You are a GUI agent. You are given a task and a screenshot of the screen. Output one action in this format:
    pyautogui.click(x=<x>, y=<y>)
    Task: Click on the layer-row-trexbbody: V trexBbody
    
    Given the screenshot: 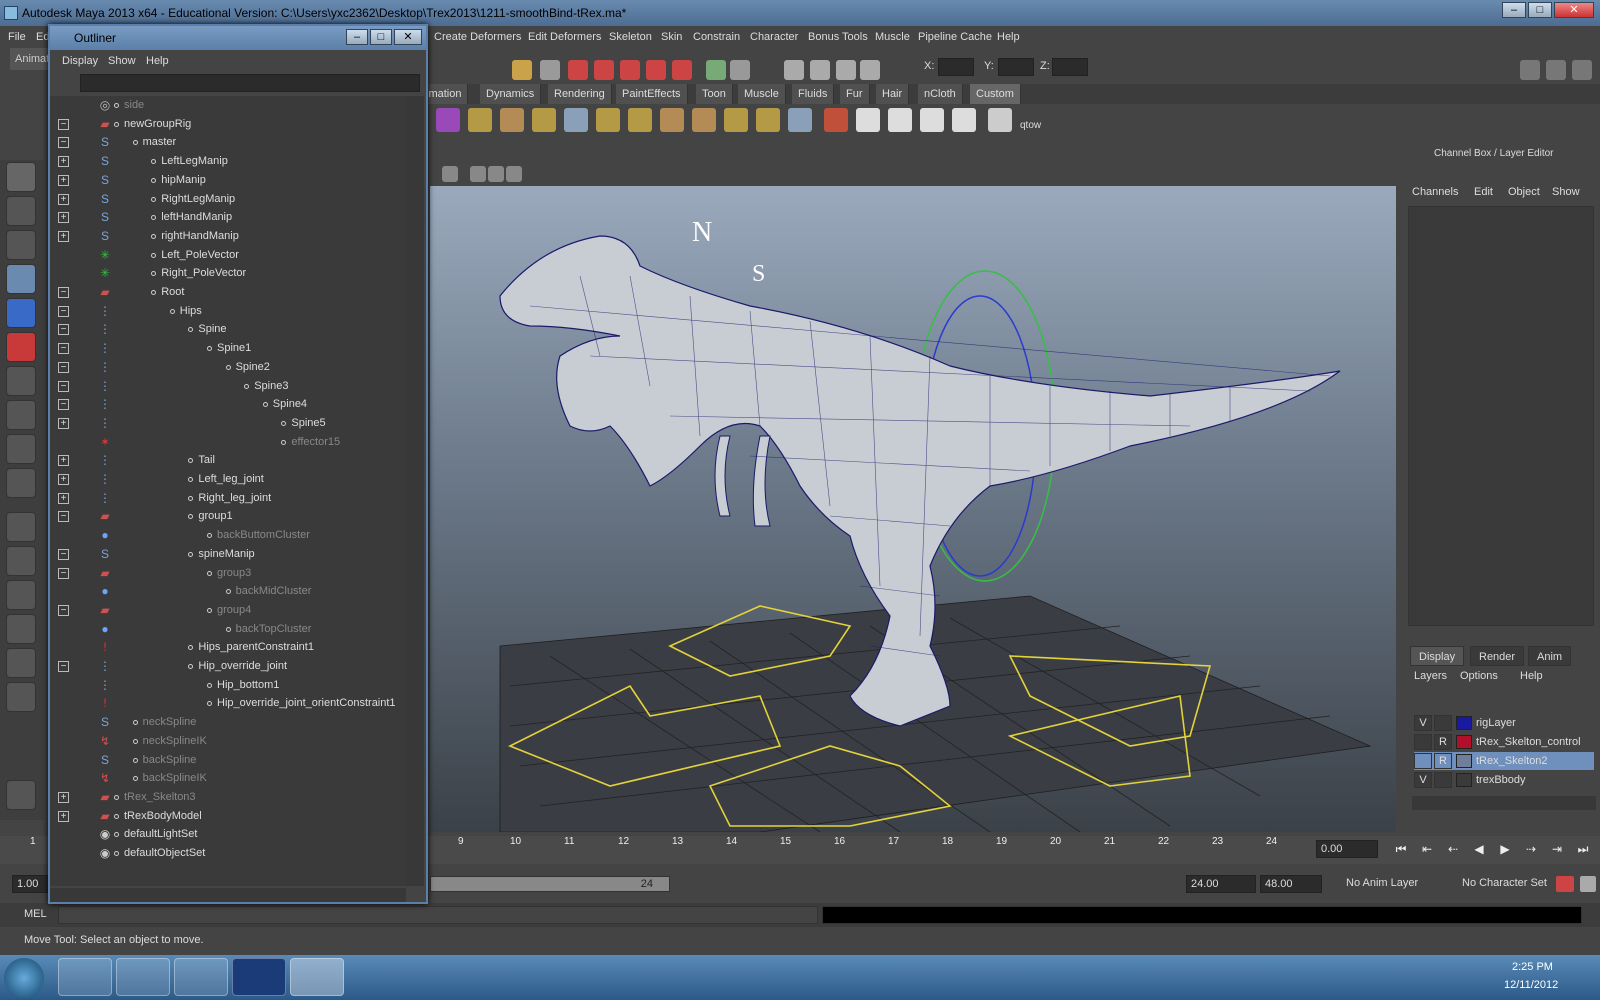 What is the action you would take?
    pyautogui.click(x=1504, y=780)
    